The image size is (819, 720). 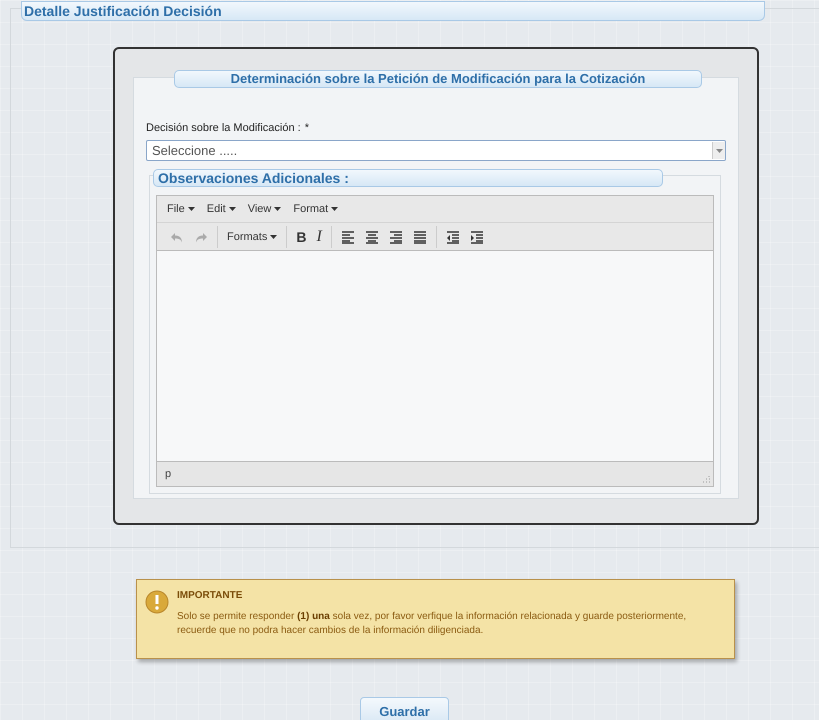 What do you see at coordinates (404, 708) in the screenshot?
I see `save-button: Guardar` at bounding box center [404, 708].